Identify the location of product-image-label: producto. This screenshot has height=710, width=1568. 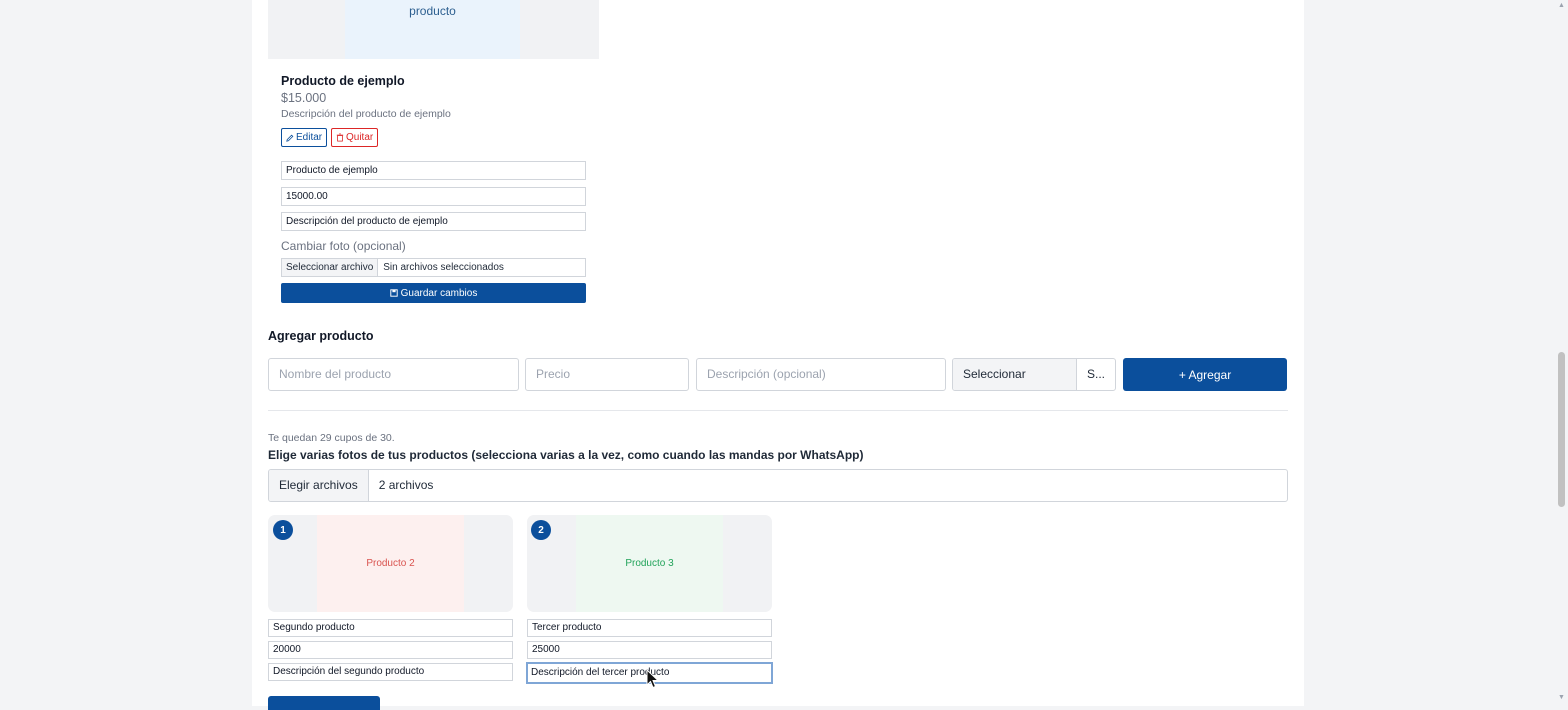
(432, 11).